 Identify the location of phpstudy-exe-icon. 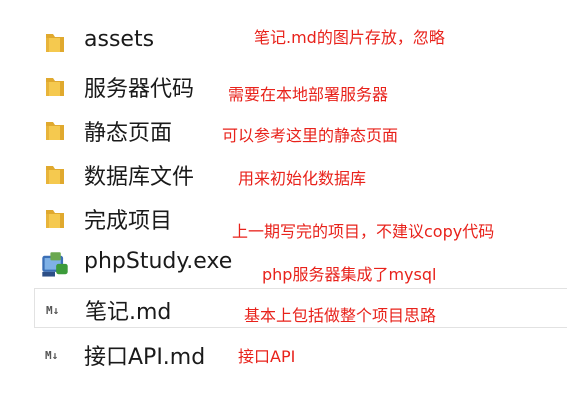
(55, 264).